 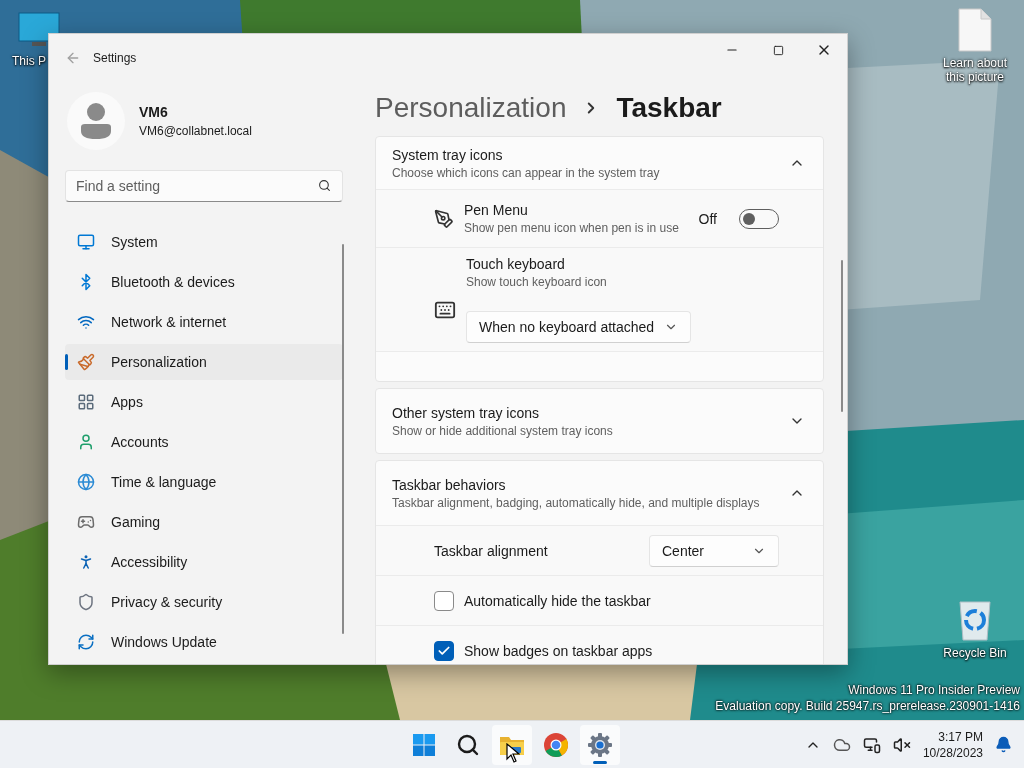 I want to click on section-title: Taskbar behaviors, so click(x=449, y=484).